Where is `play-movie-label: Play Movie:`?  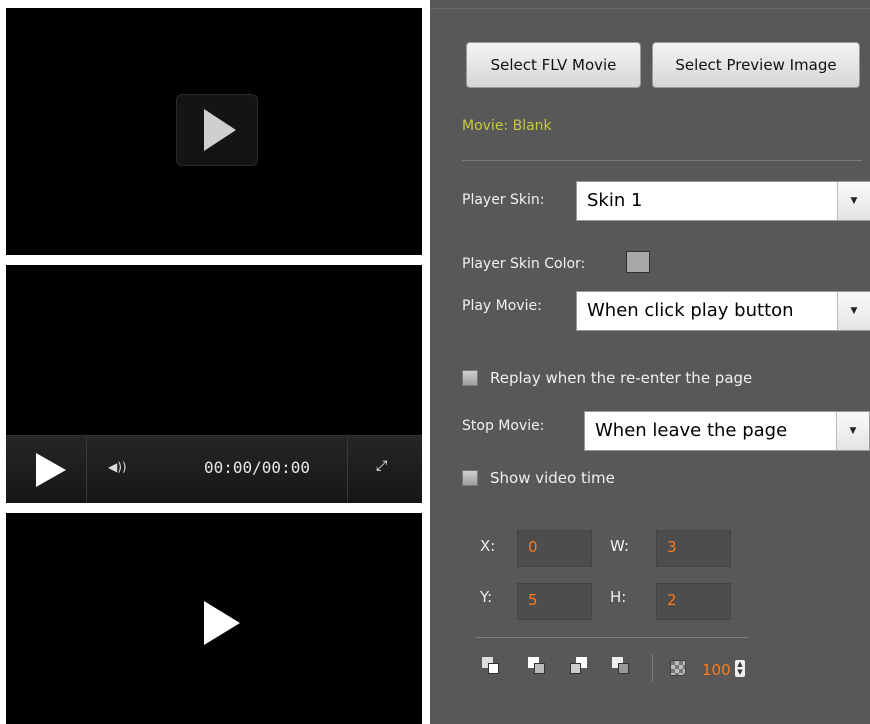
play-movie-label: Play Movie: is located at coordinates (502, 306).